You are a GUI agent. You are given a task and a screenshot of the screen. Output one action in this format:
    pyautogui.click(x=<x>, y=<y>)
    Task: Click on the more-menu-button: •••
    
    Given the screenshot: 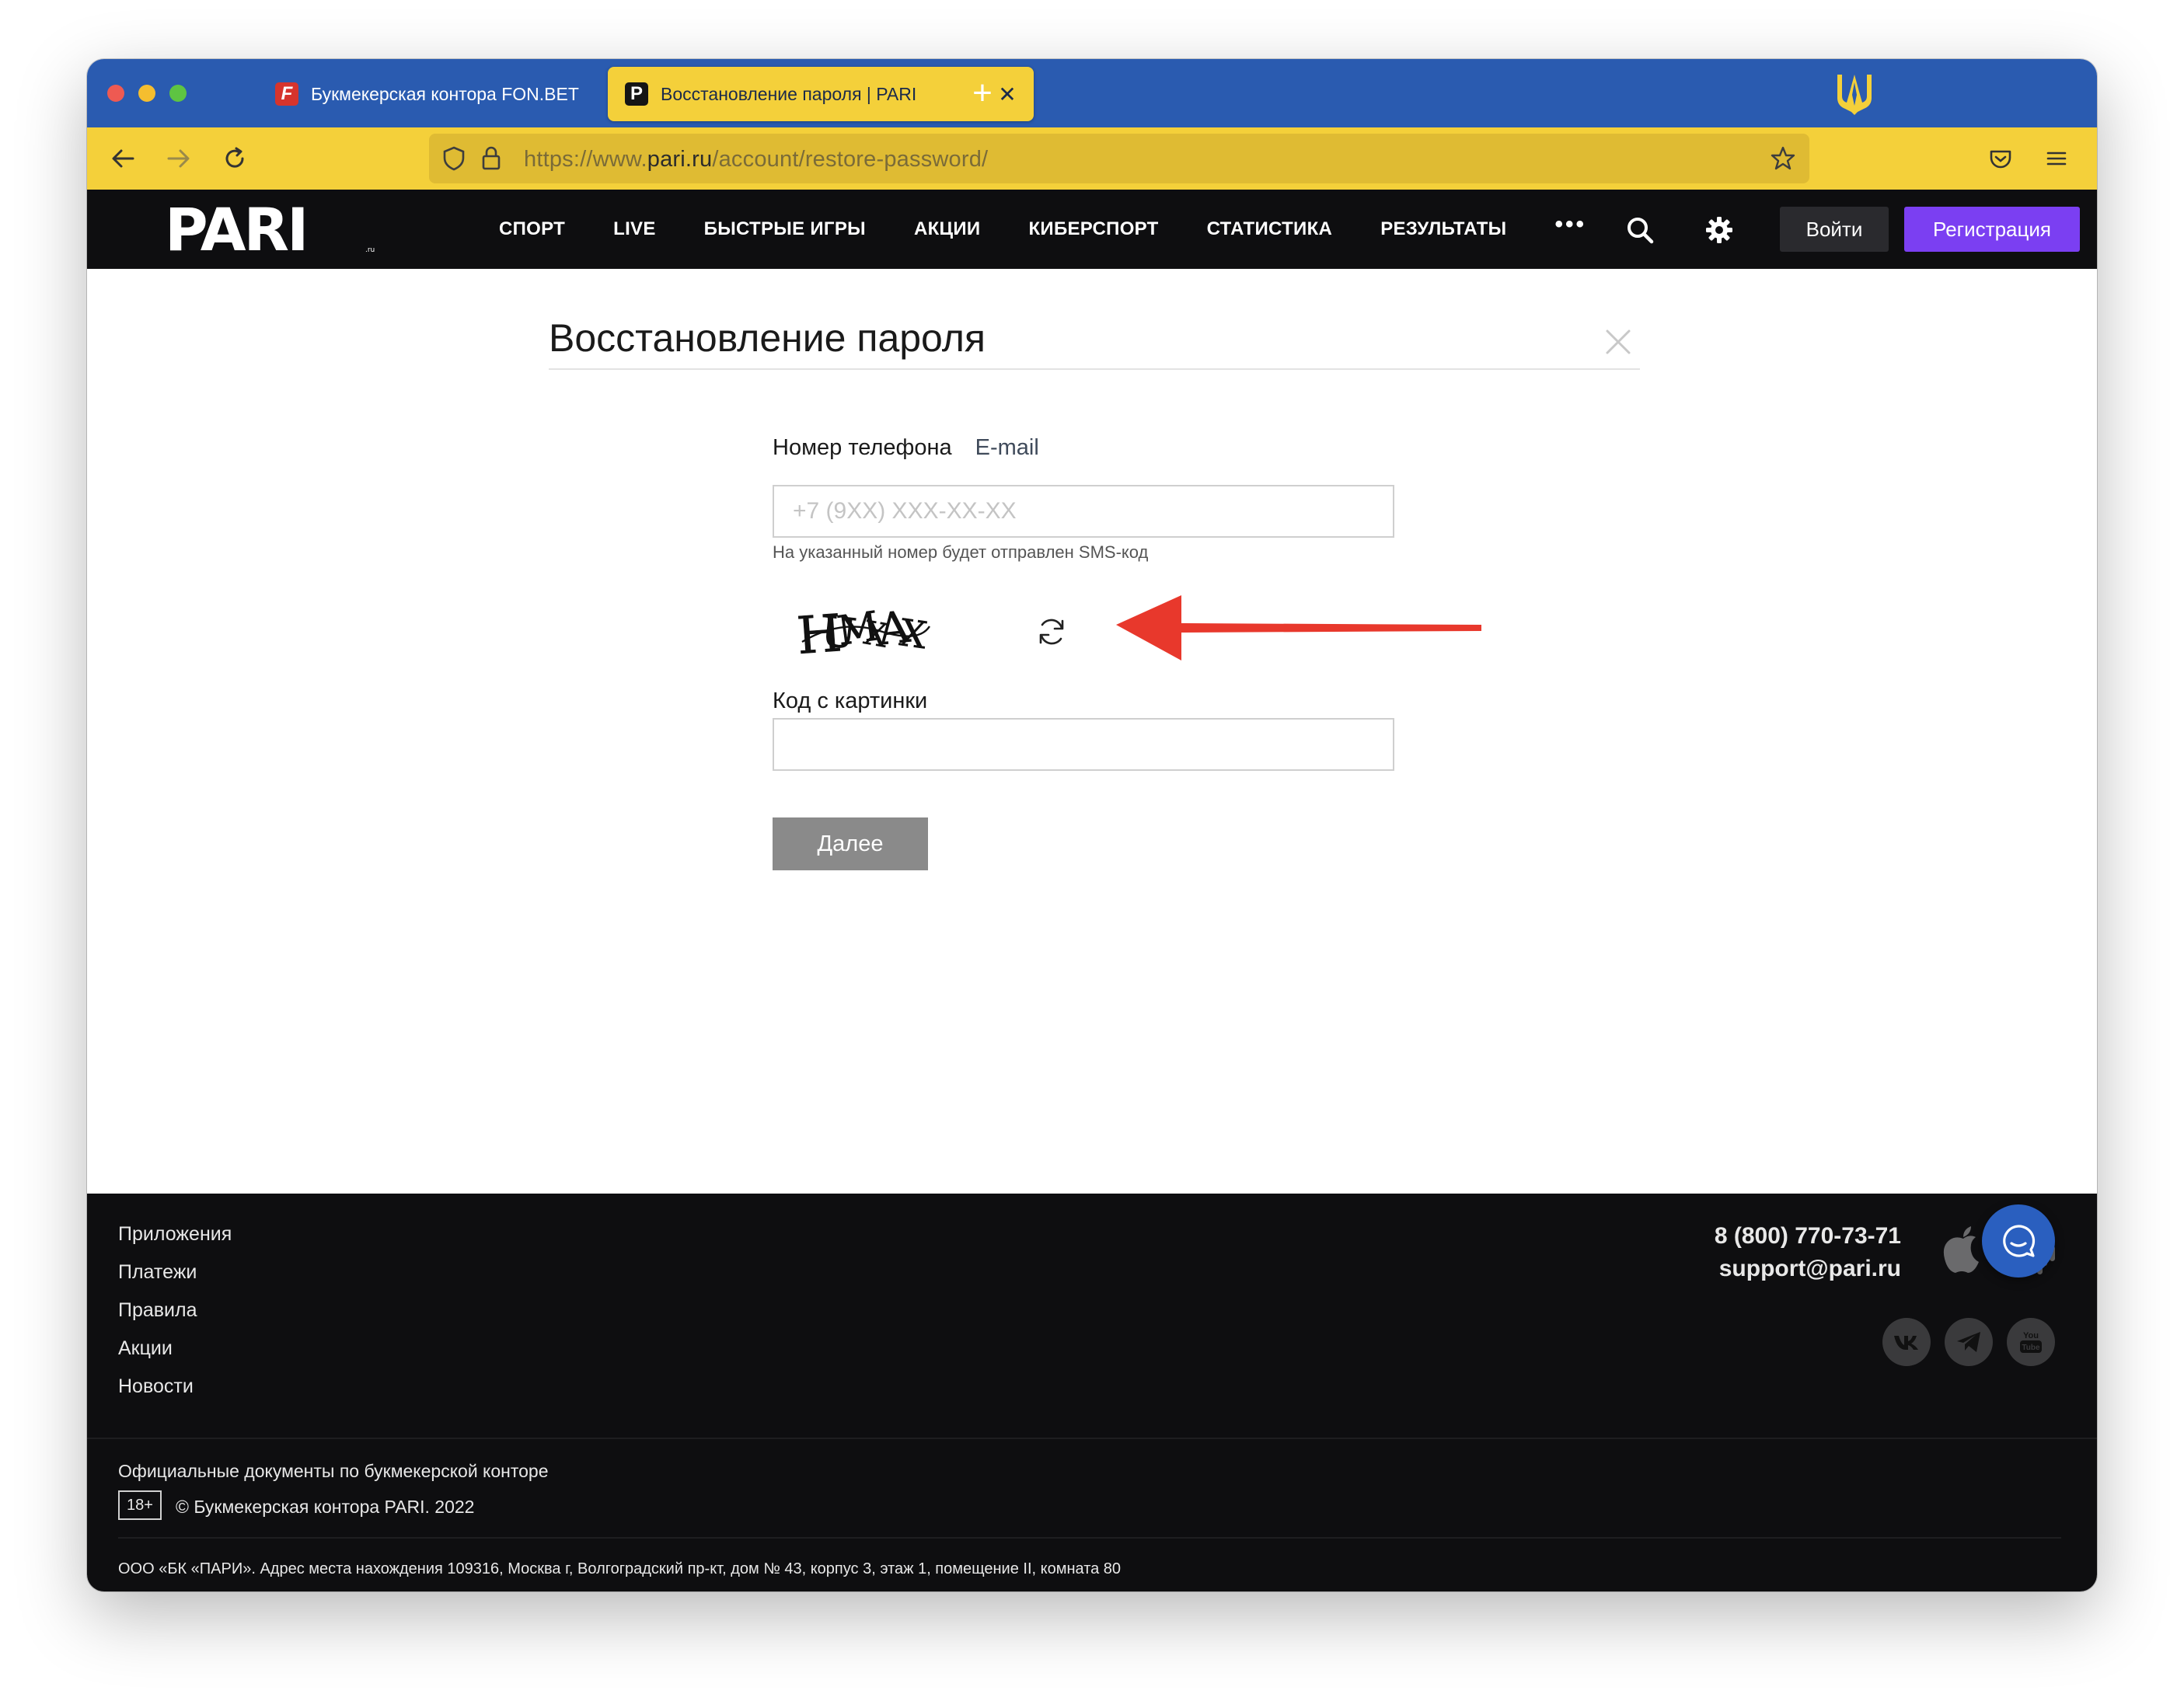 What is the action you would take?
    pyautogui.click(x=1570, y=224)
    